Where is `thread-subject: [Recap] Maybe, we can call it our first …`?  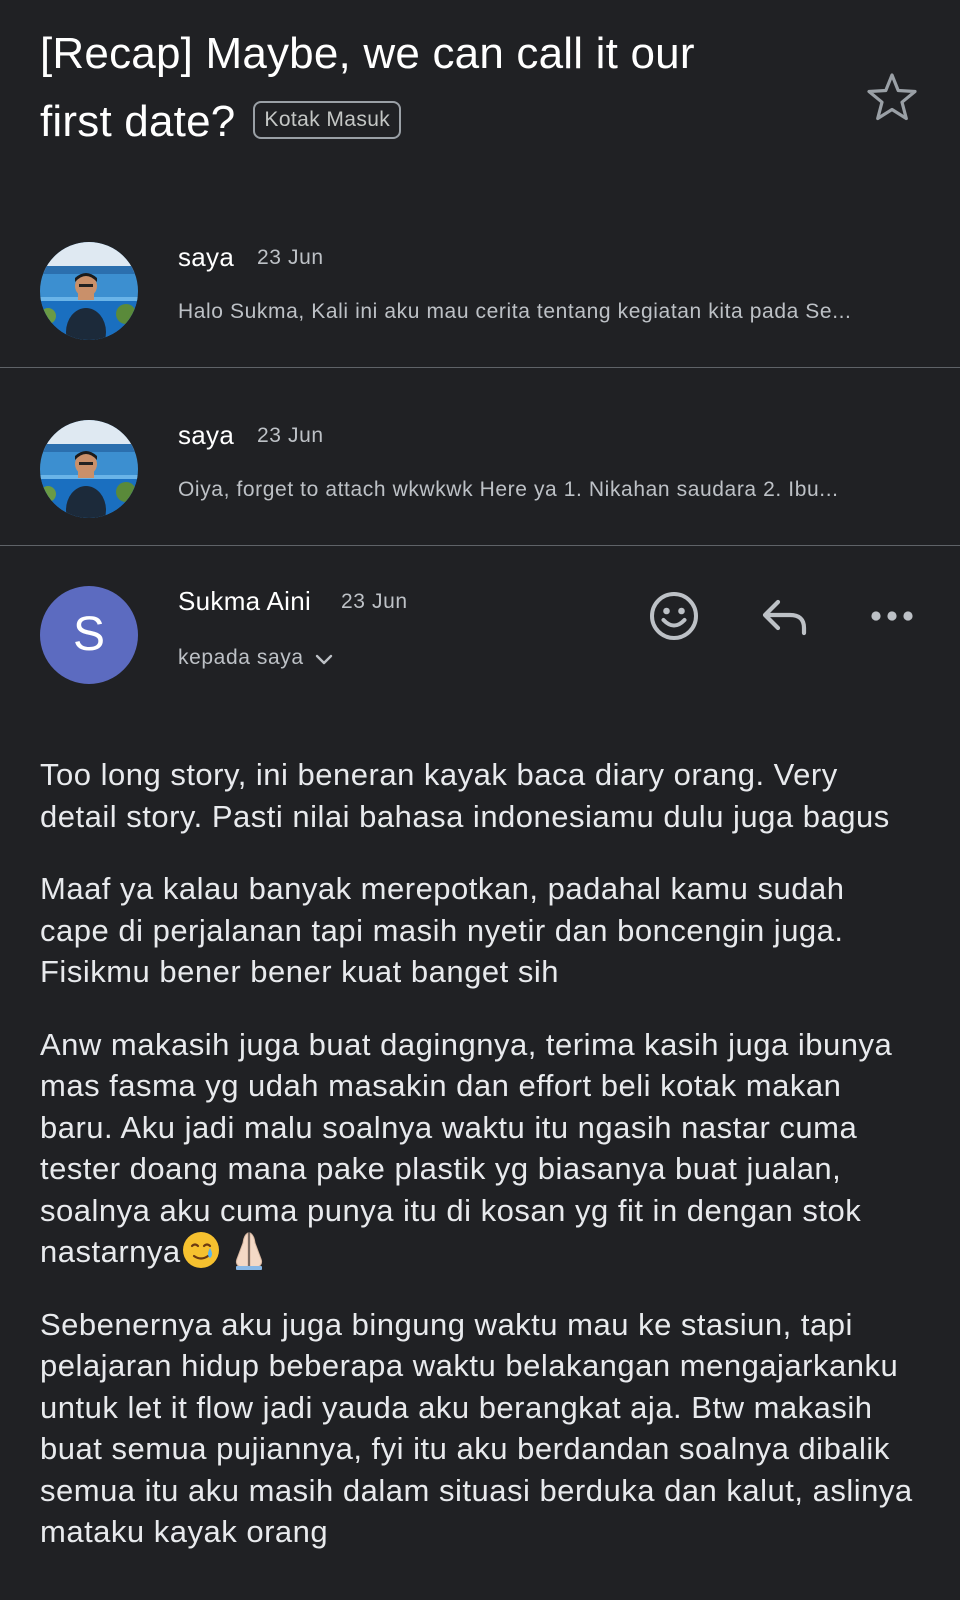
thread-subject: [Recap] Maybe, we can call it our first … is located at coordinates (430, 88).